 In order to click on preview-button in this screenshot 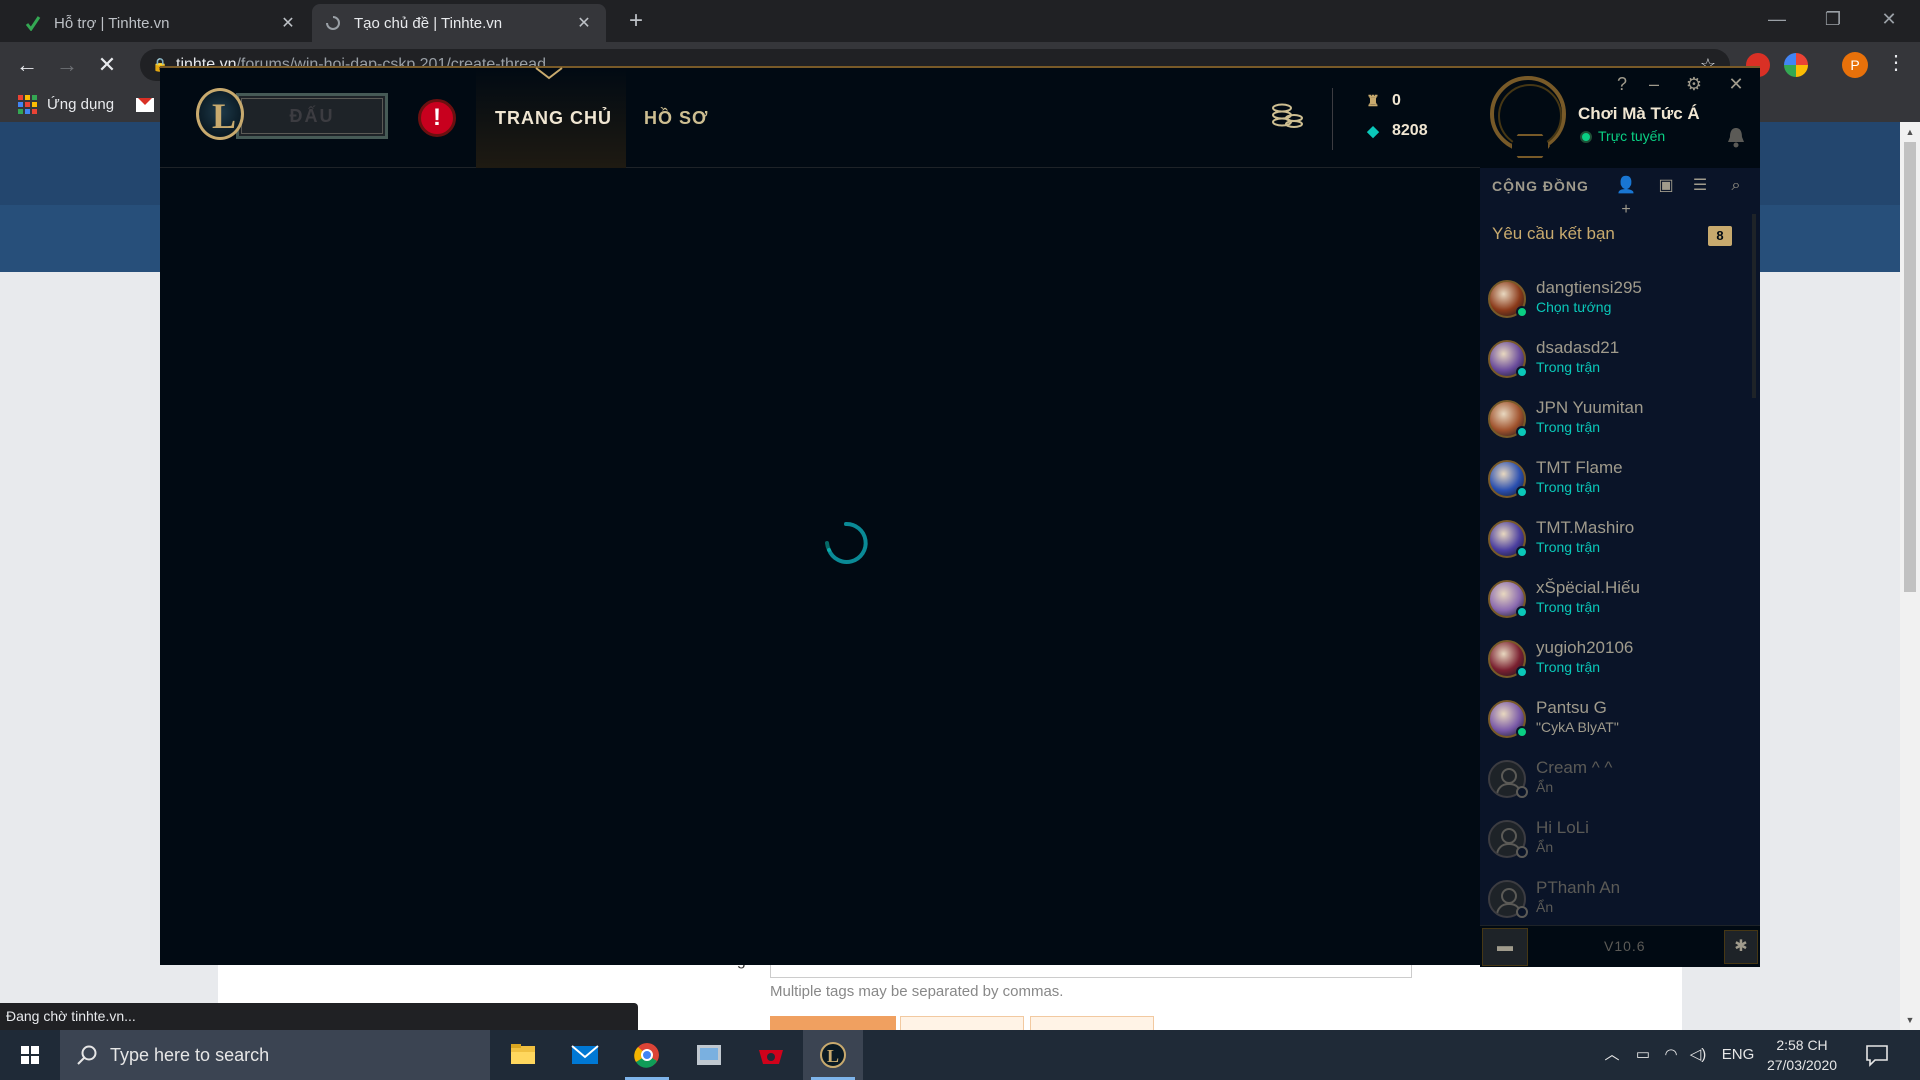, I will do `click(1092, 1023)`.